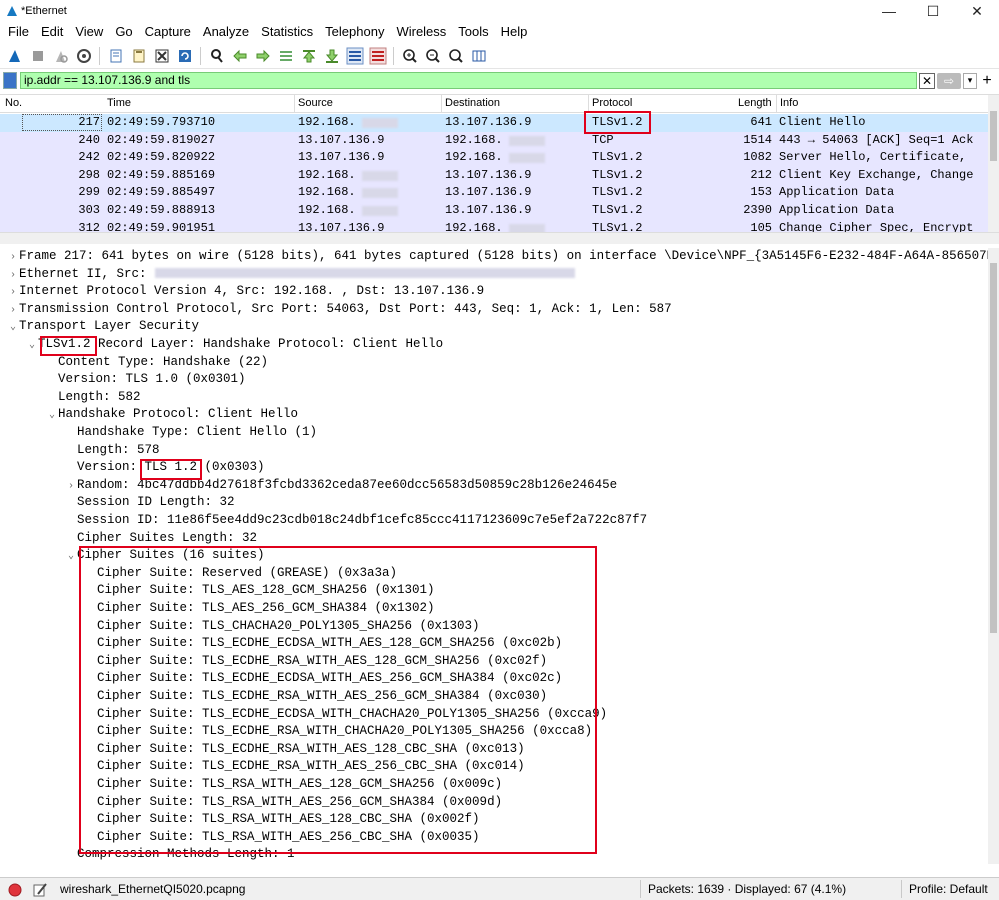 This screenshot has height=900, width=999. I want to click on menu-go: Go, so click(123, 32).